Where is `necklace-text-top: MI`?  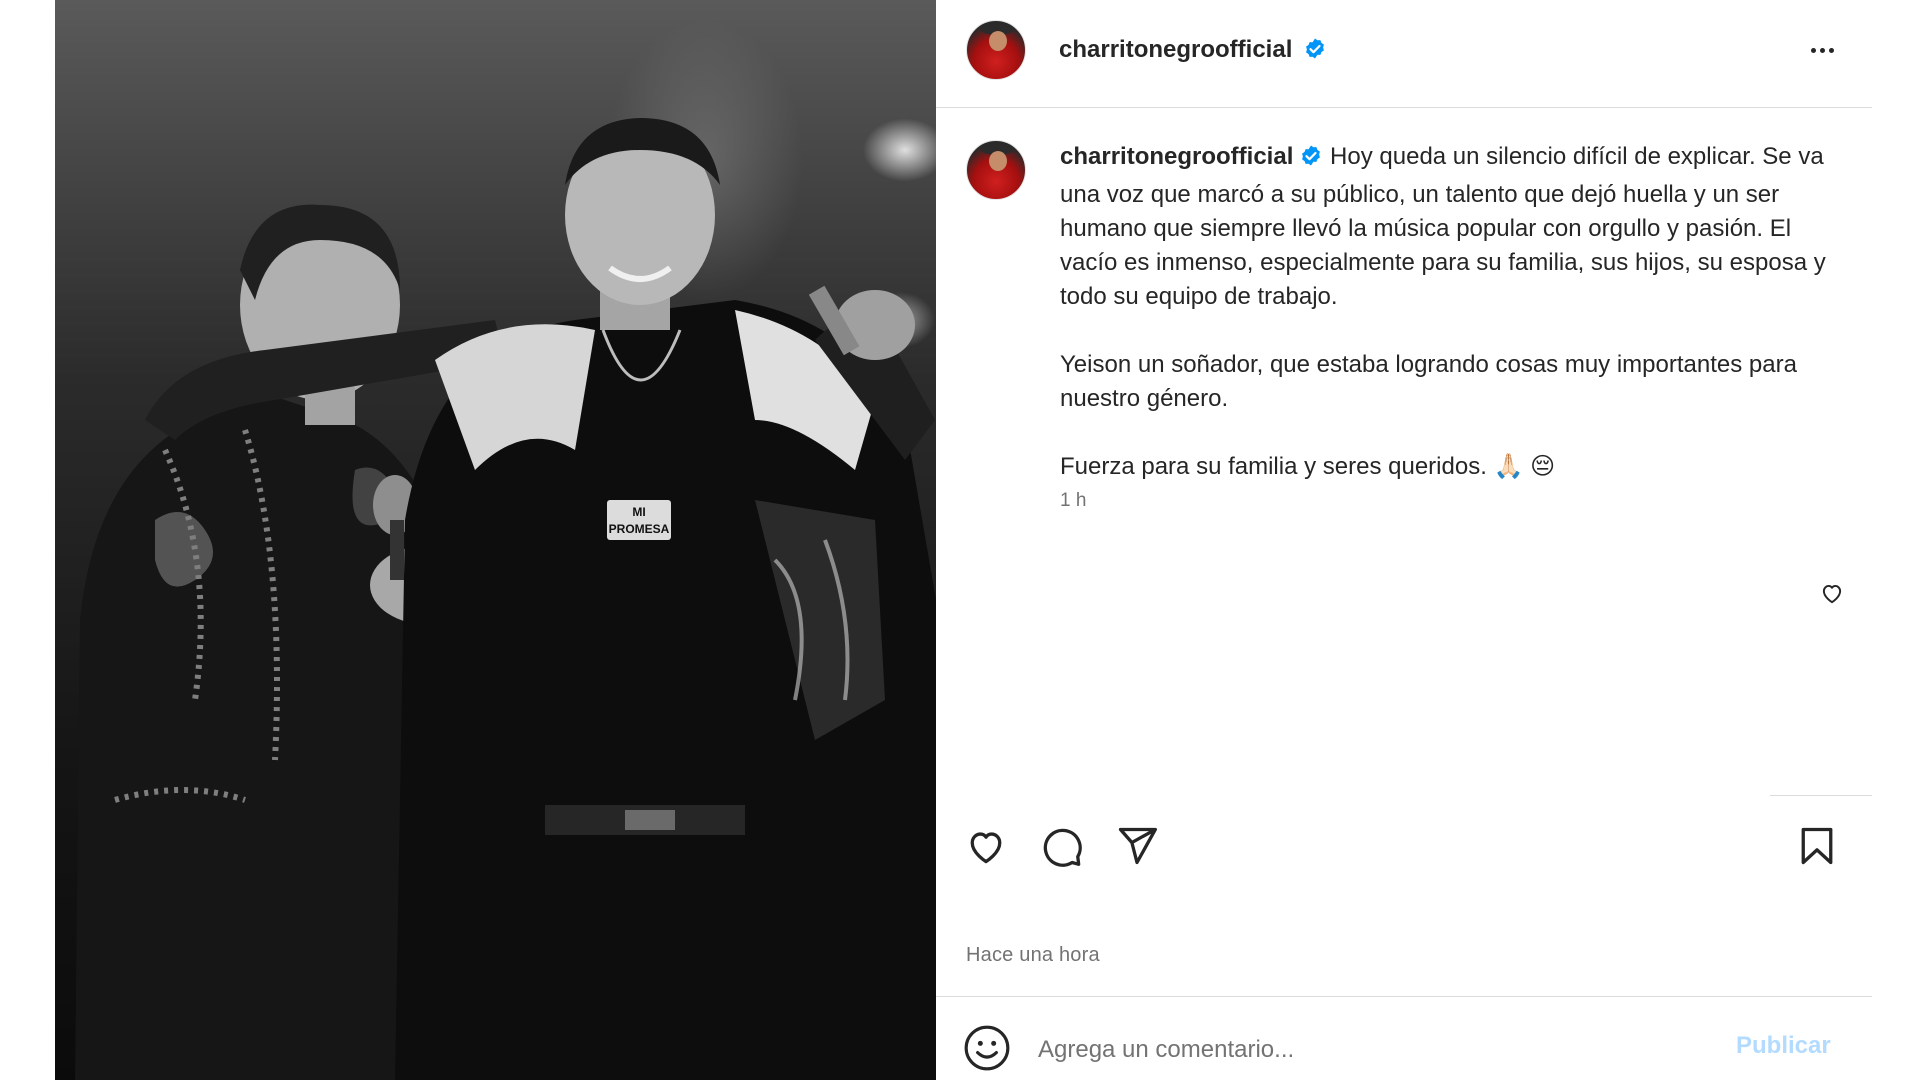 necklace-text-top: MI is located at coordinates (638, 512).